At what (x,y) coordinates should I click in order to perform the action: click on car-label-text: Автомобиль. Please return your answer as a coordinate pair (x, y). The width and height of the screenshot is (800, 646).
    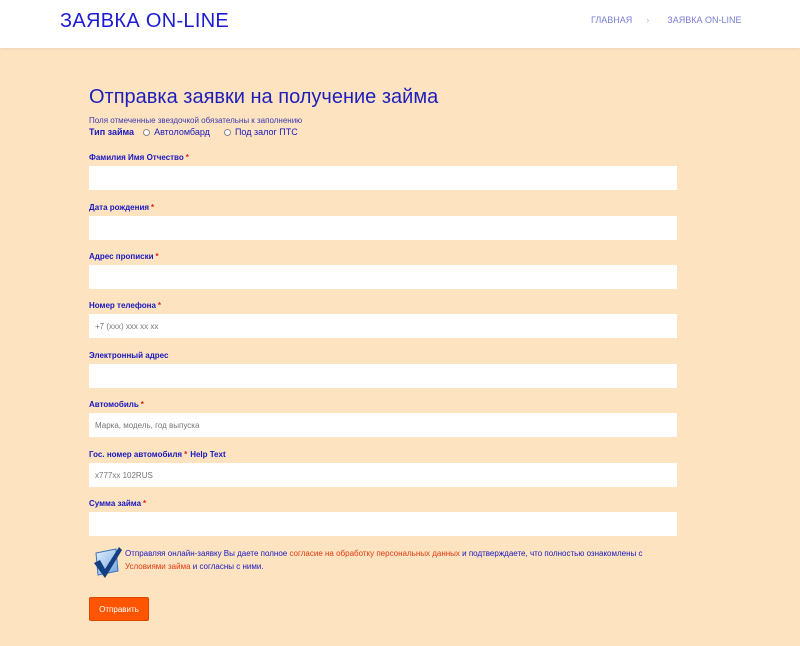
    Looking at the image, I should click on (114, 404).